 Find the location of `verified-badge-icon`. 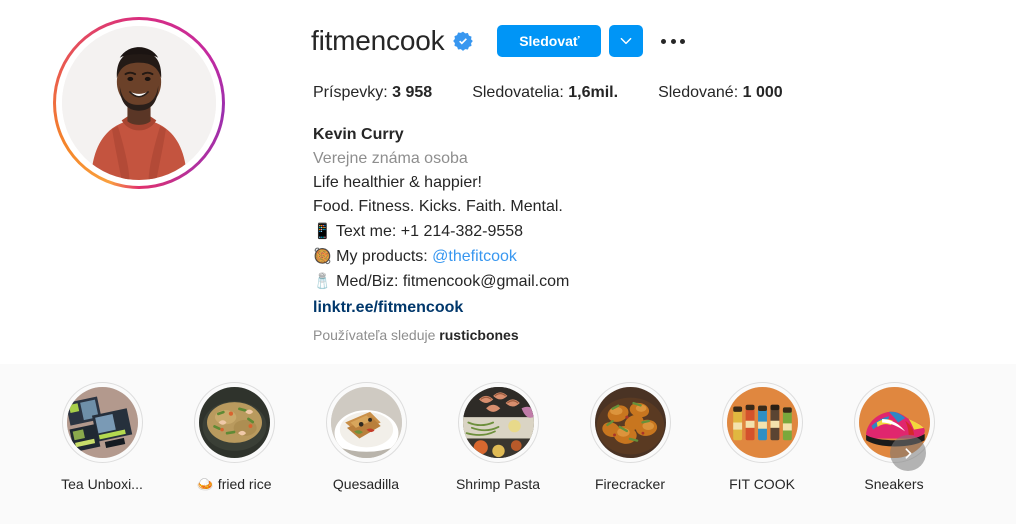

verified-badge-icon is located at coordinates (463, 41).